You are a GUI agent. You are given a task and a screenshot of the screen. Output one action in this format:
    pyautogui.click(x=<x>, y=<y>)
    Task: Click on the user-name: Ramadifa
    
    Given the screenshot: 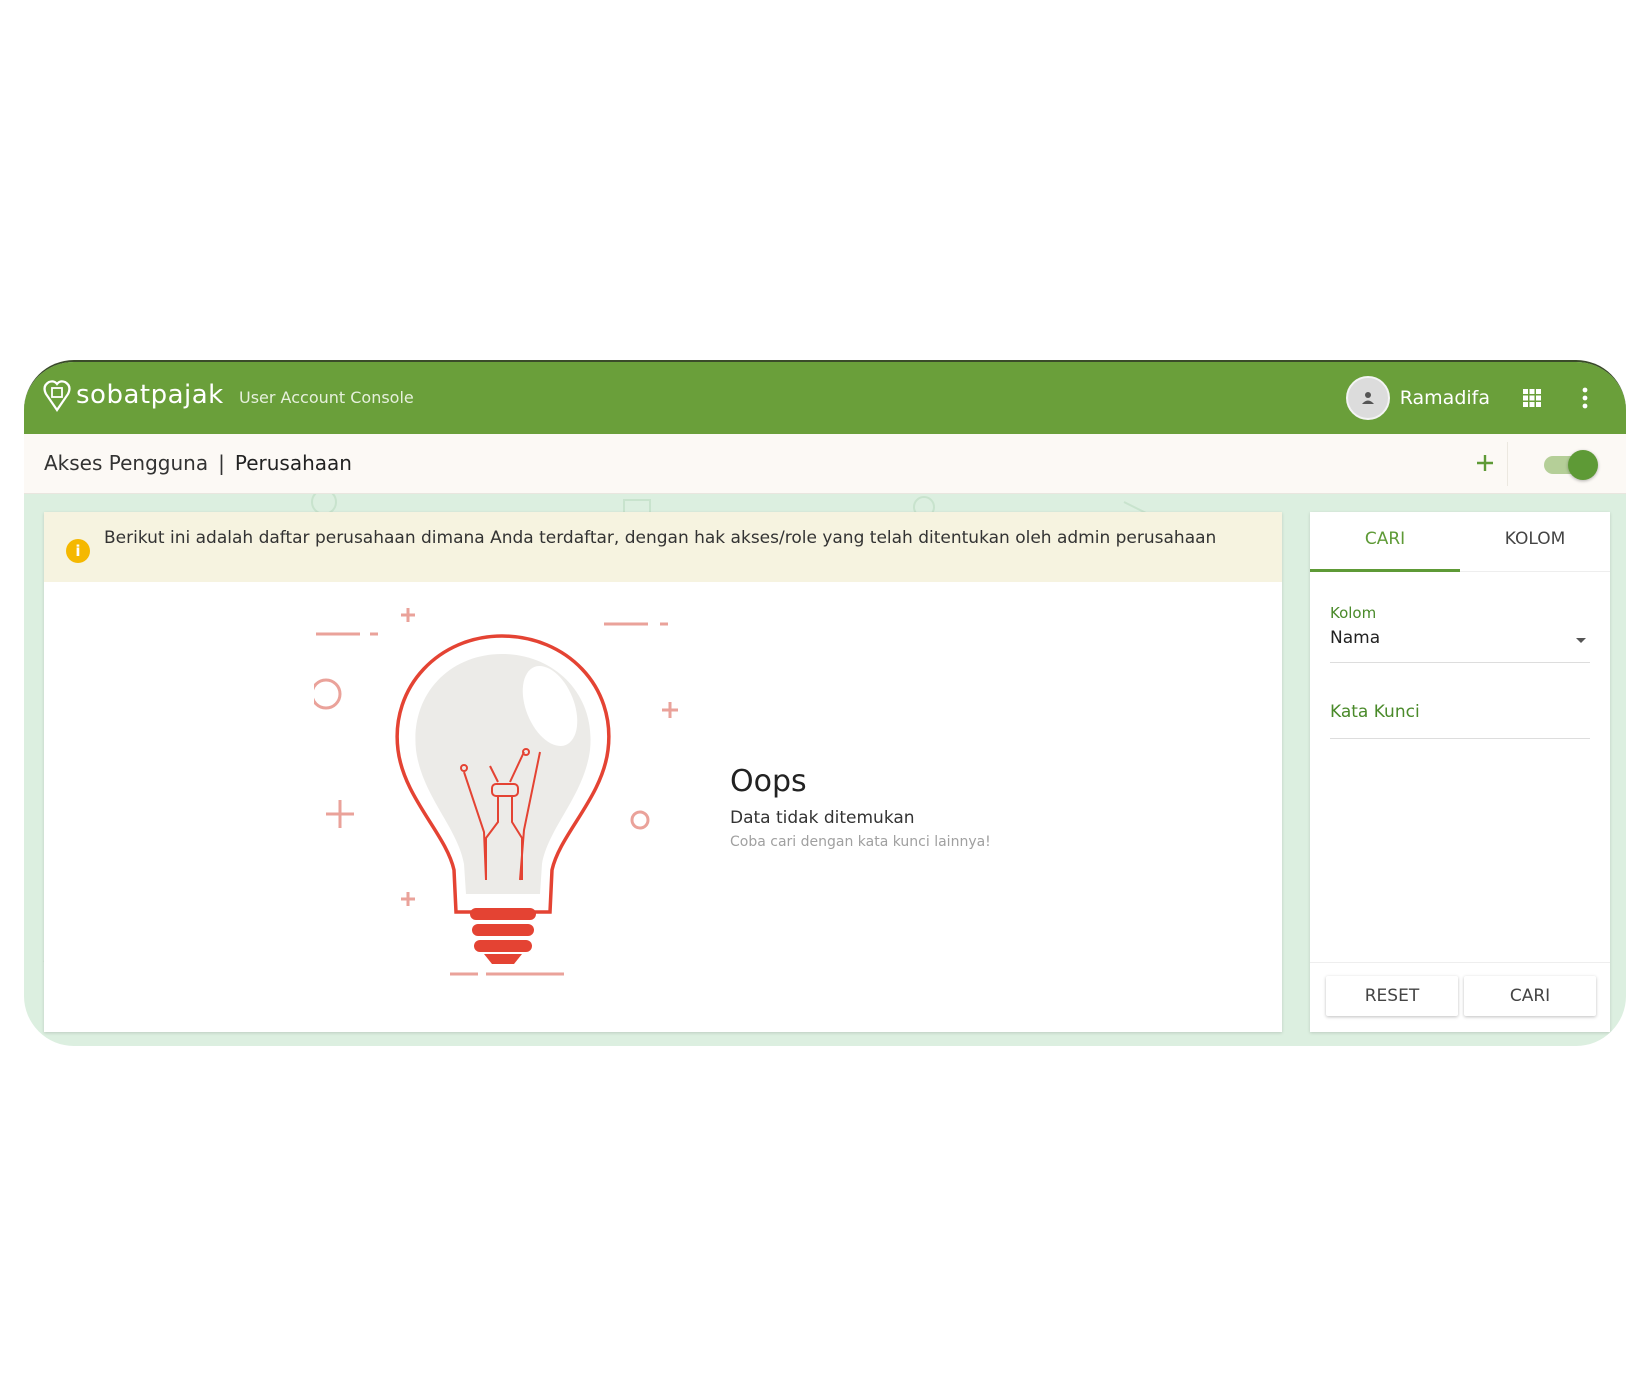 What is the action you would take?
    pyautogui.click(x=1444, y=398)
    